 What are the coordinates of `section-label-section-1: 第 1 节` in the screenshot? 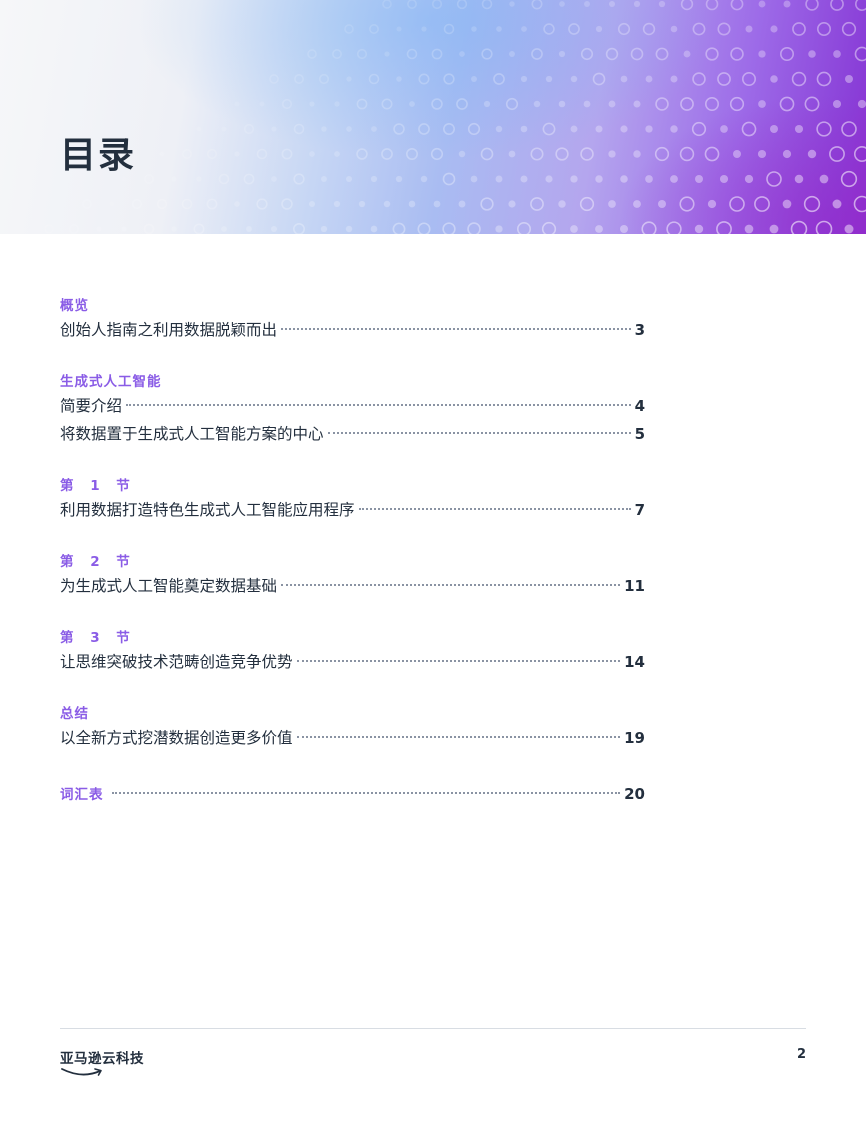 It's located at (352, 486).